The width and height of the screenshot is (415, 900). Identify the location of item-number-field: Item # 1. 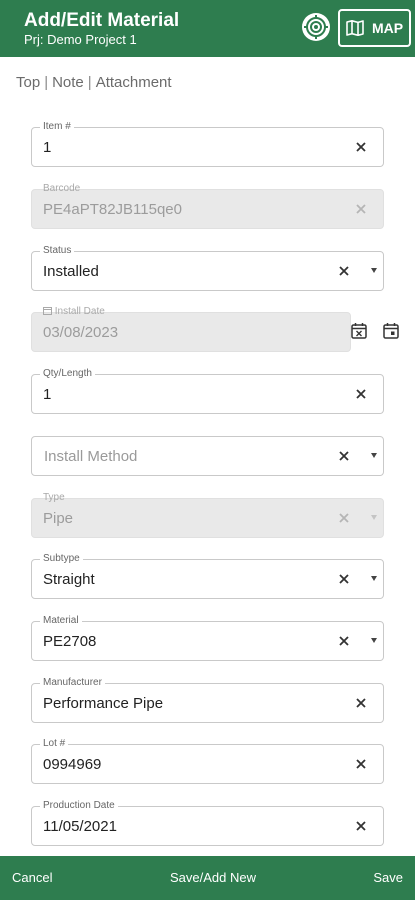
(207, 144).